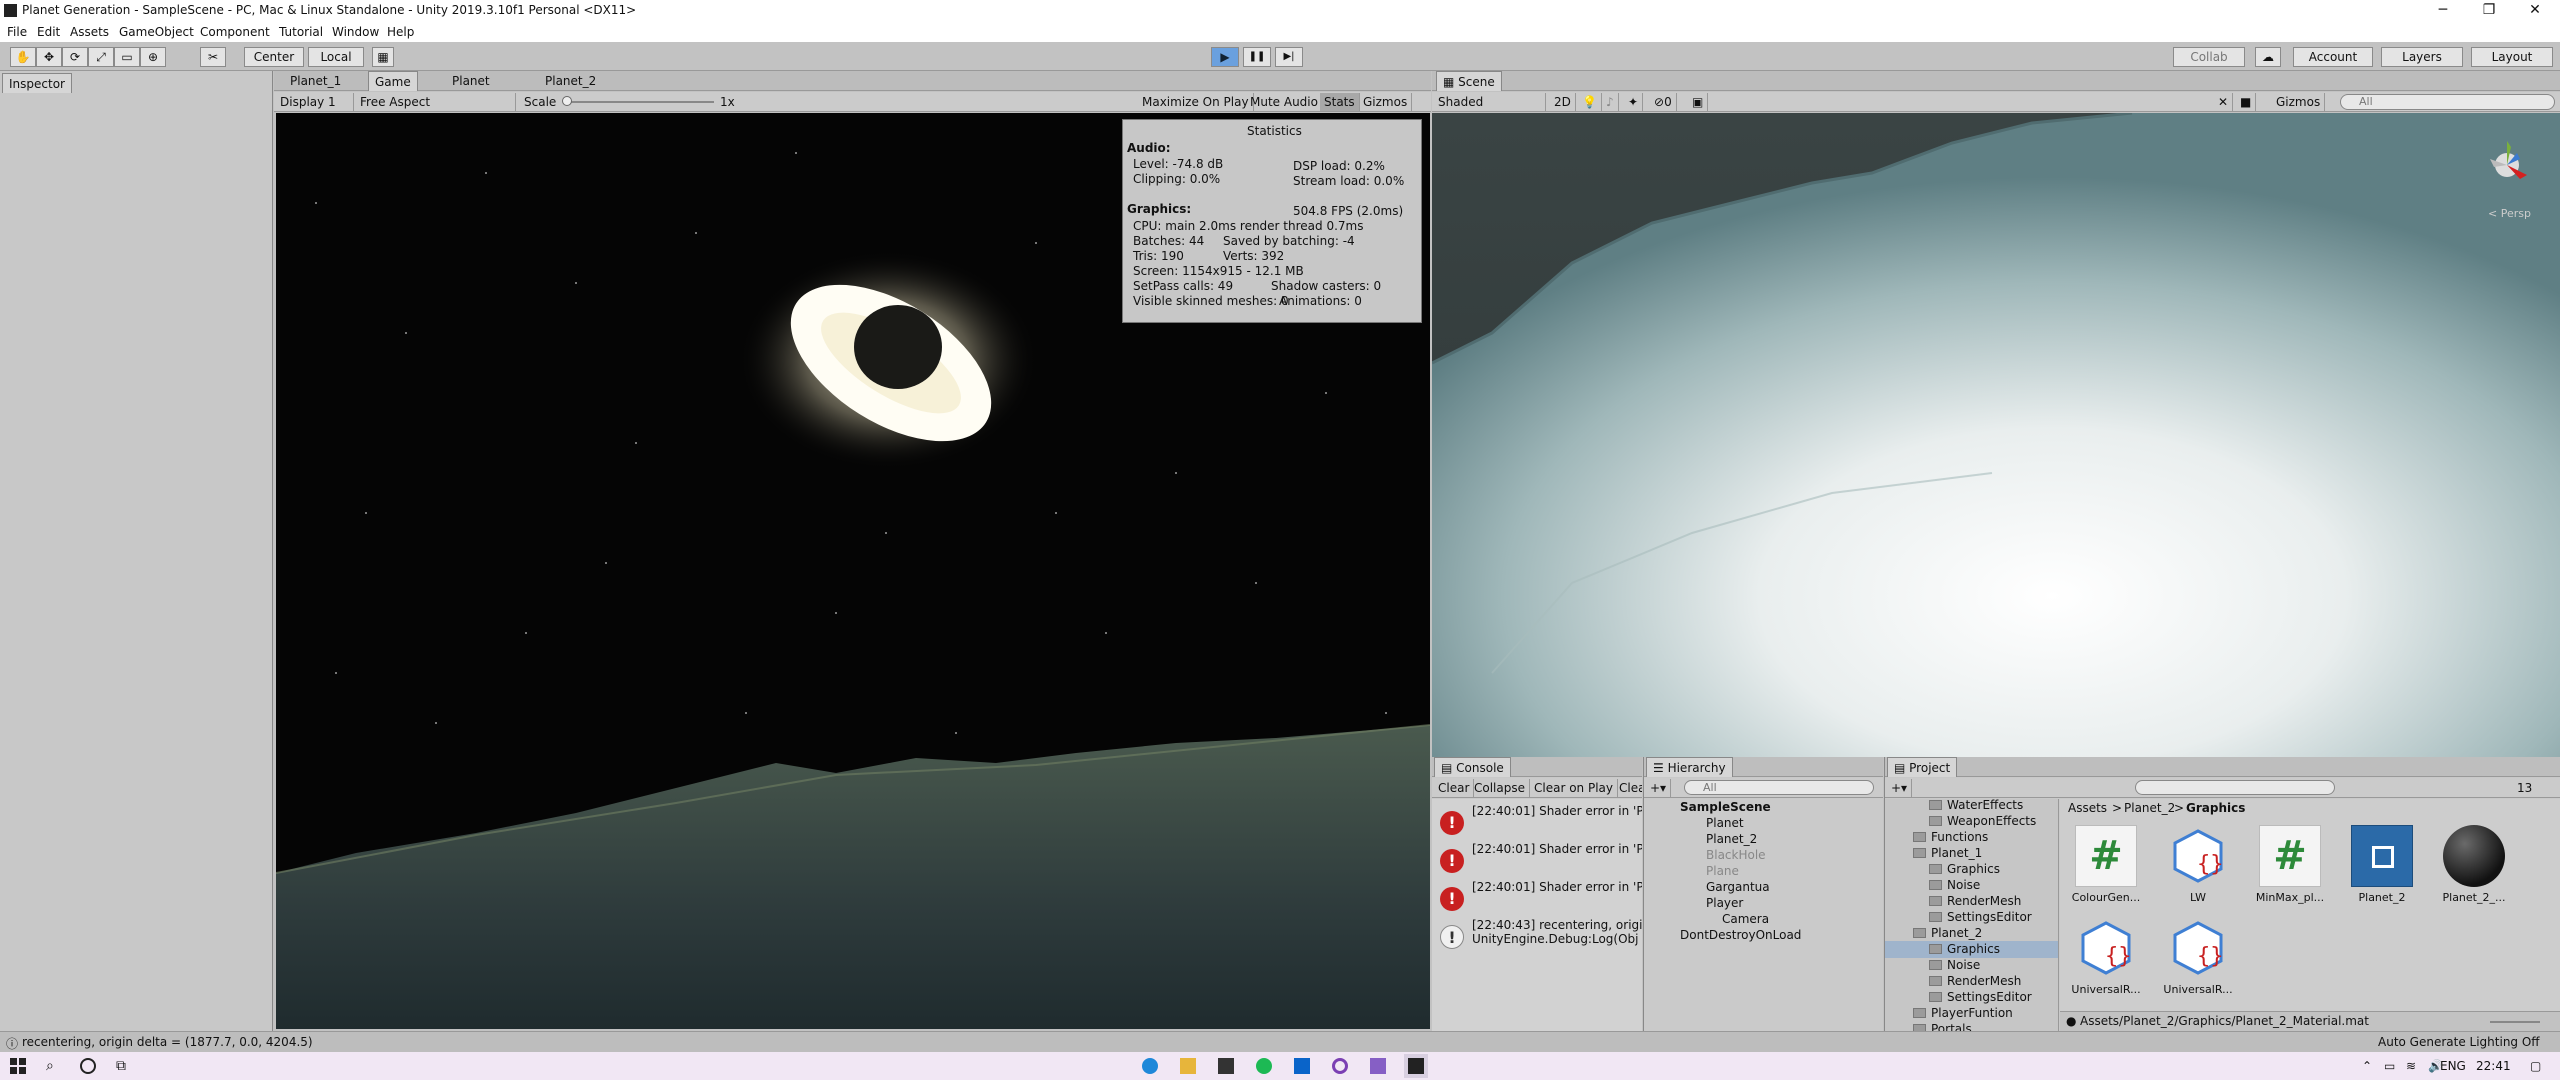  Describe the element at coordinates (2198, 864) in the screenshot. I see `asset-item: {} LW` at that location.